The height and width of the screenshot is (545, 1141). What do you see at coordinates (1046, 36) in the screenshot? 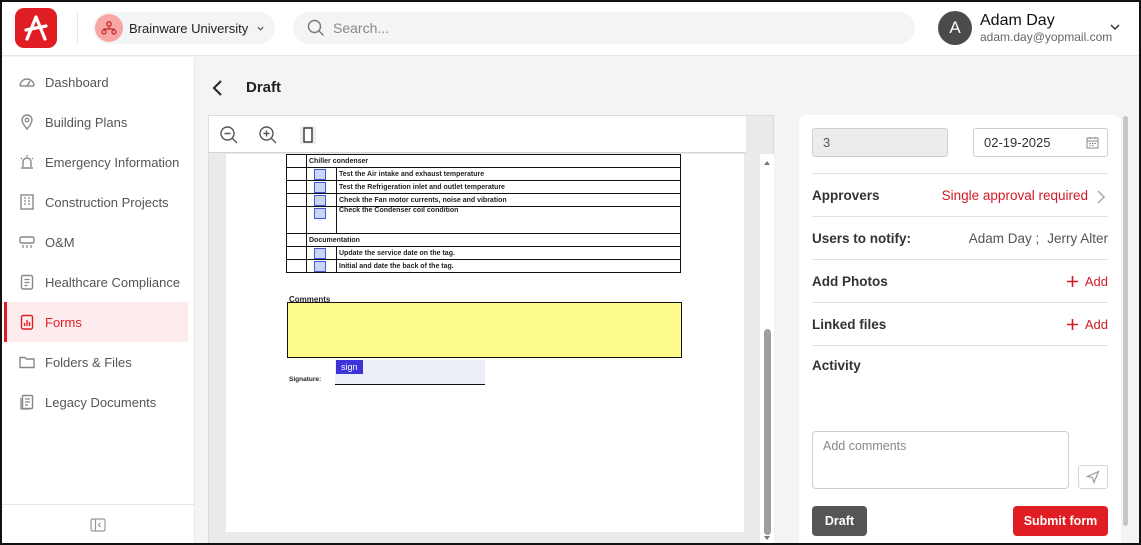
I see `user-email: adam.day@yopmail.com` at bounding box center [1046, 36].